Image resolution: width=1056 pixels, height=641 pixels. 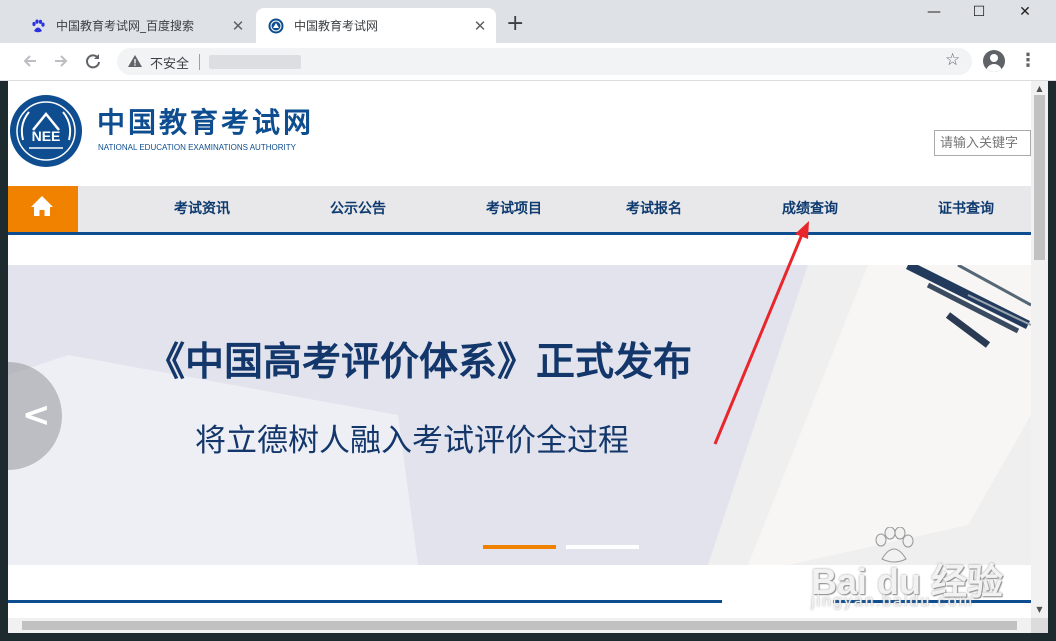 I want to click on baidu-paw-icon, so click(x=38, y=25).